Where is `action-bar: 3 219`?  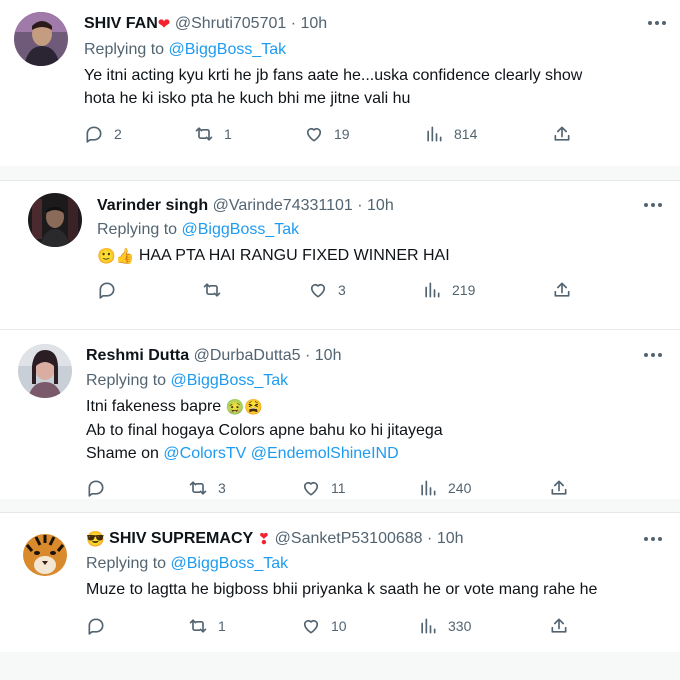
action-bar: 3 219 is located at coordinates (337, 291).